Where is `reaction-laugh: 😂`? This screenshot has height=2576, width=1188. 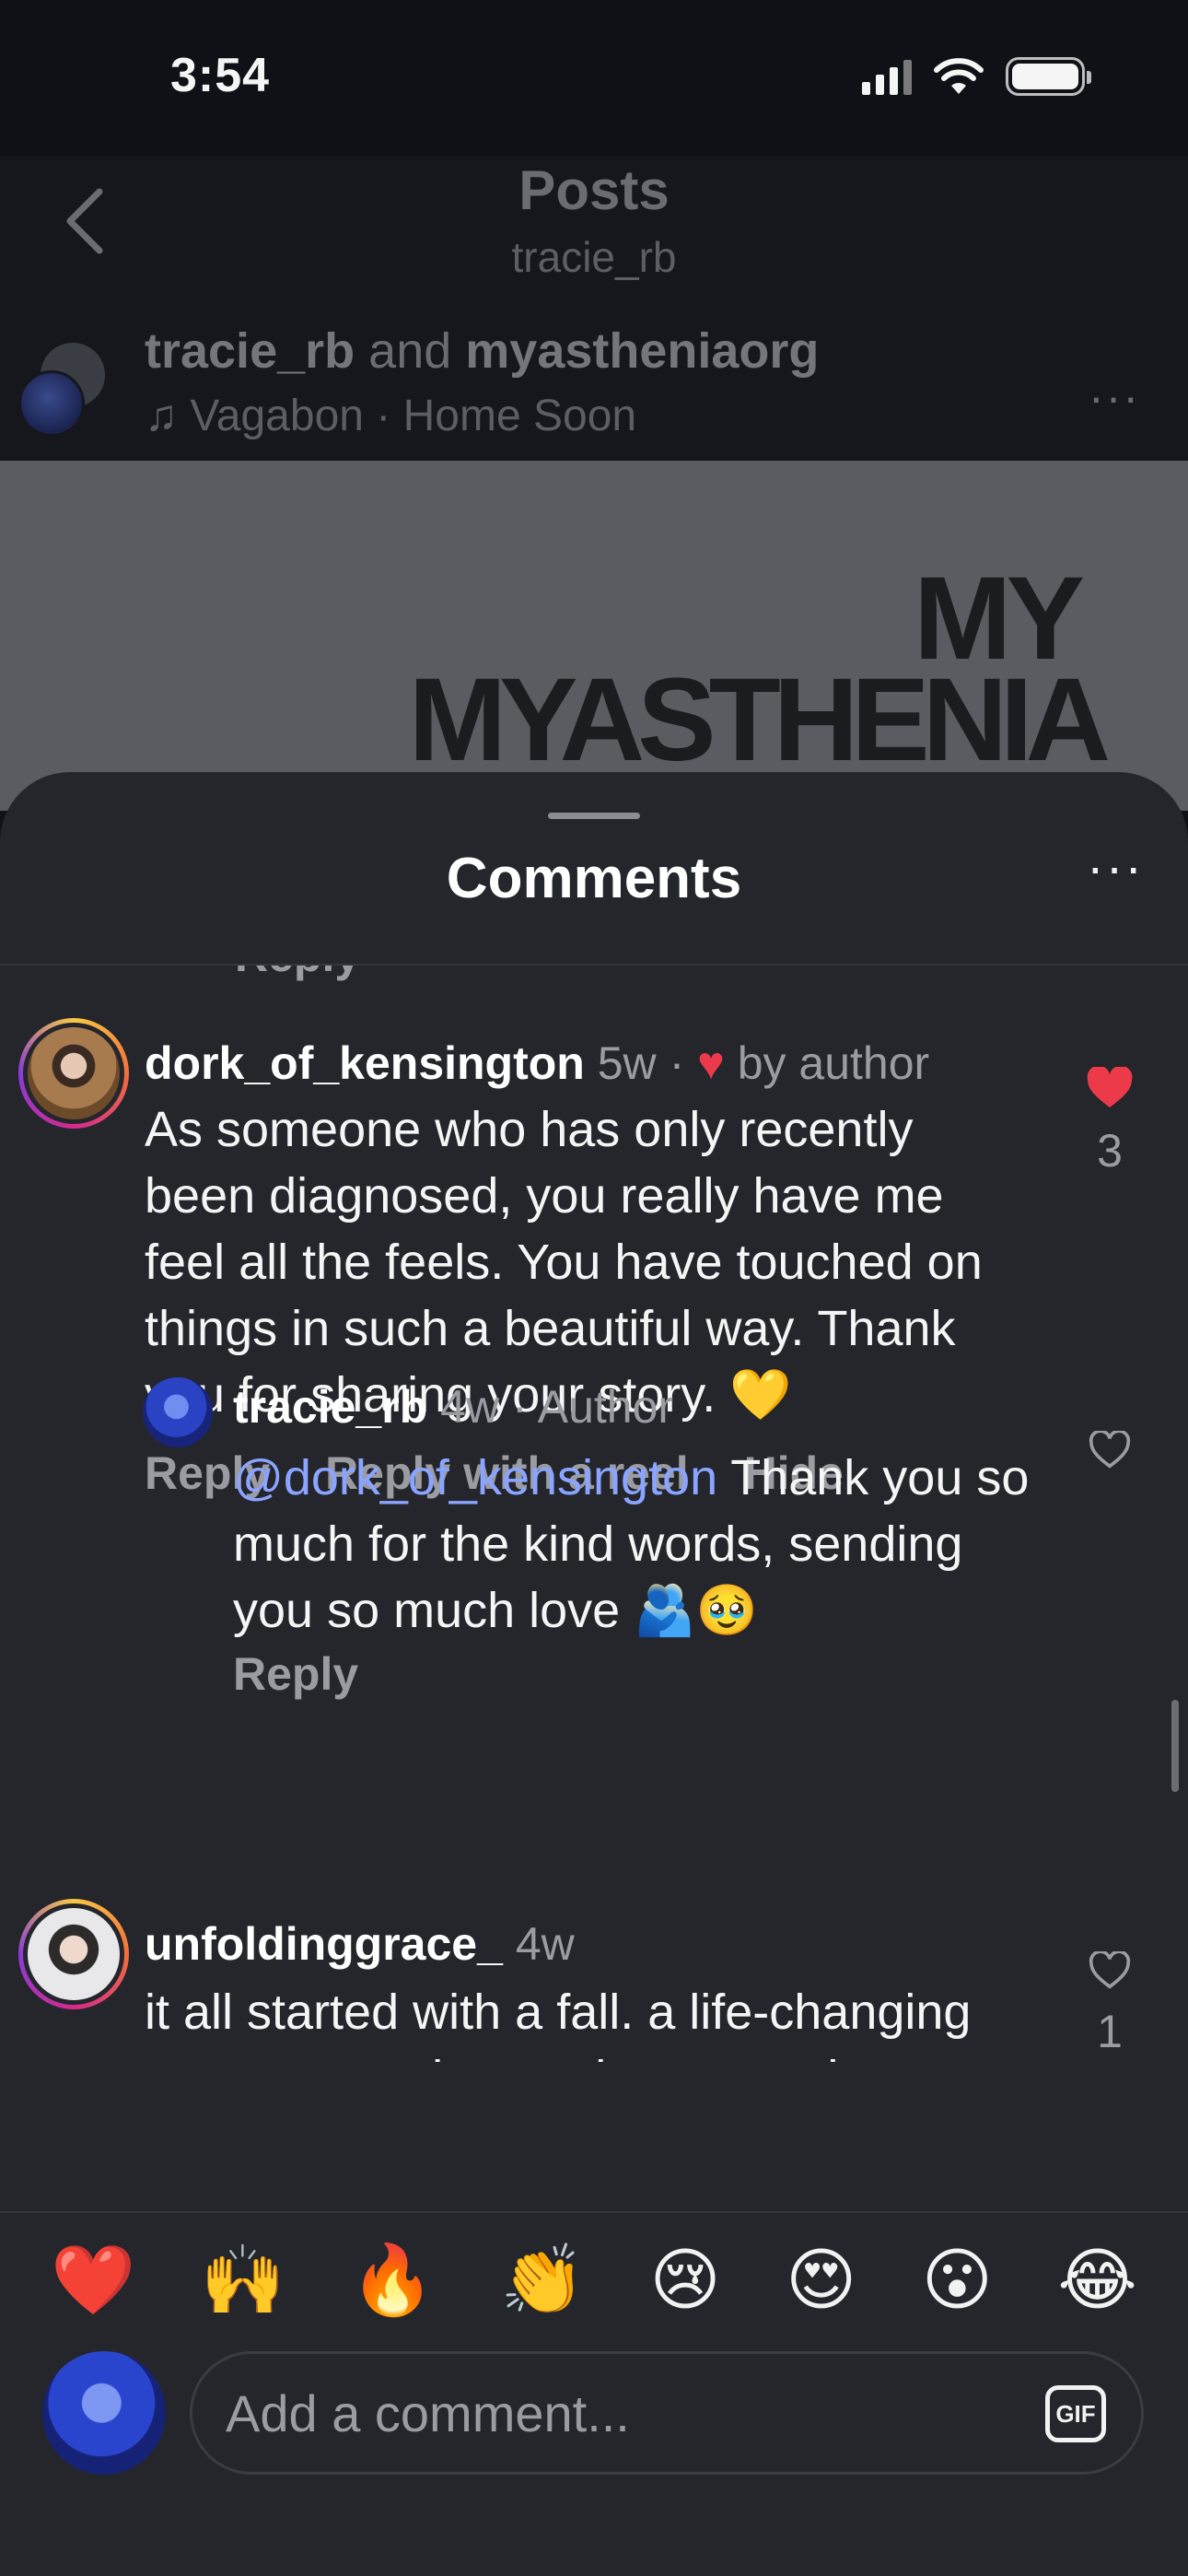
reaction-laugh: 😂 is located at coordinates (1096, 2280).